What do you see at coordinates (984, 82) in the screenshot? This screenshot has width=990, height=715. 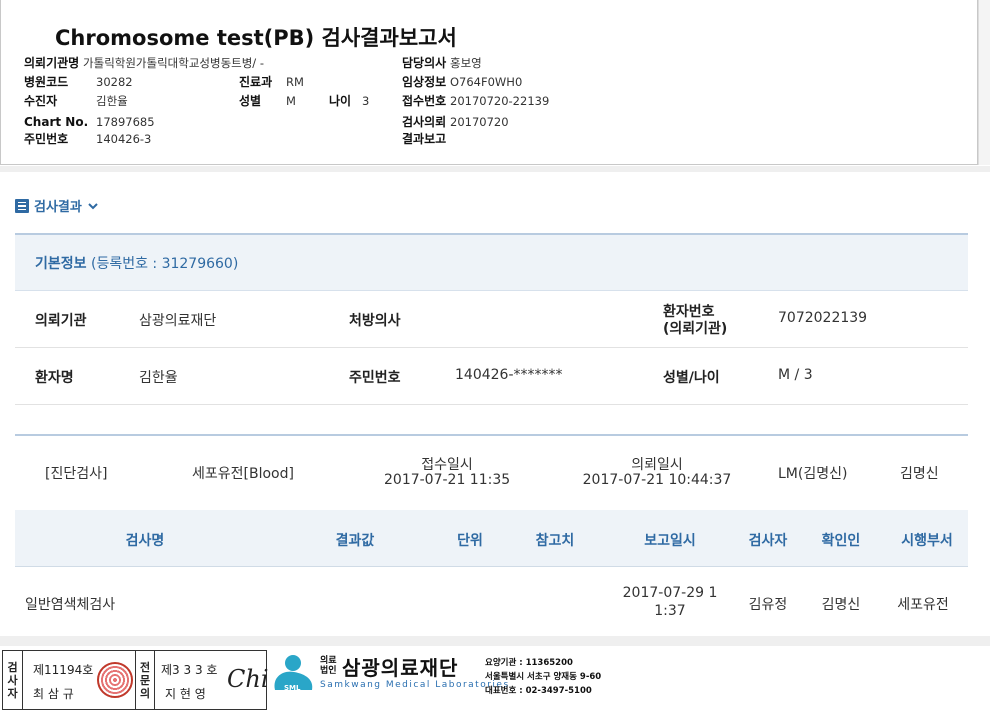 I see `scrollbar` at bounding box center [984, 82].